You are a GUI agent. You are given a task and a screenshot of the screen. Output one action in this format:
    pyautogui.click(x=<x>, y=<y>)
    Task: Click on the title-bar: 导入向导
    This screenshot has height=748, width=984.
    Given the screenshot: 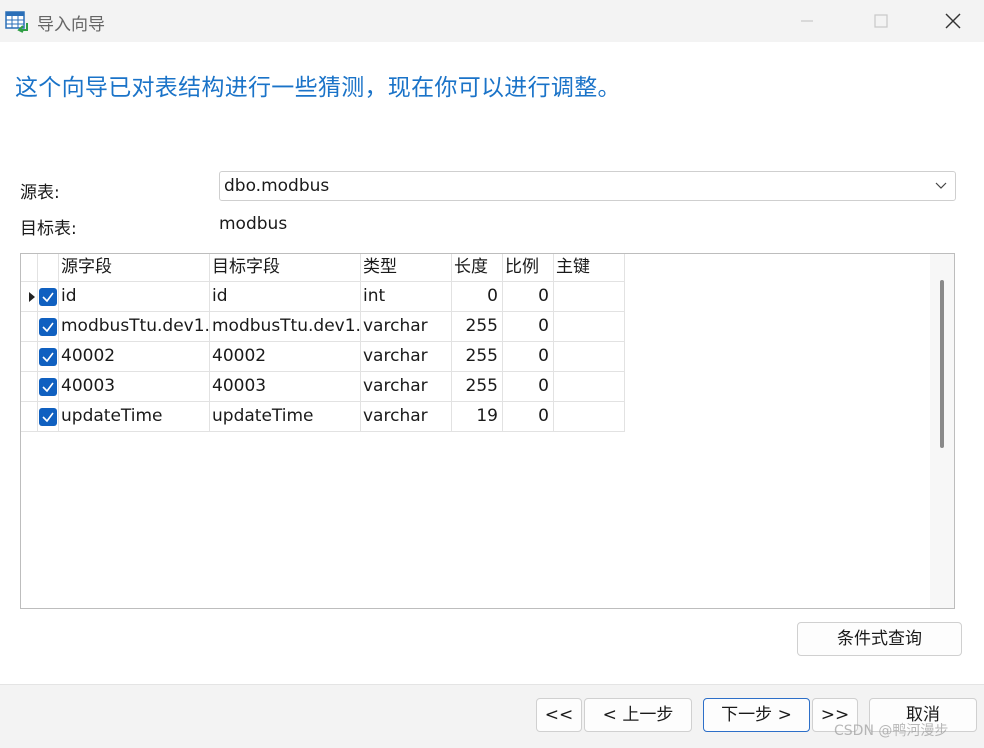 What is the action you would take?
    pyautogui.click(x=492, y=21)
    